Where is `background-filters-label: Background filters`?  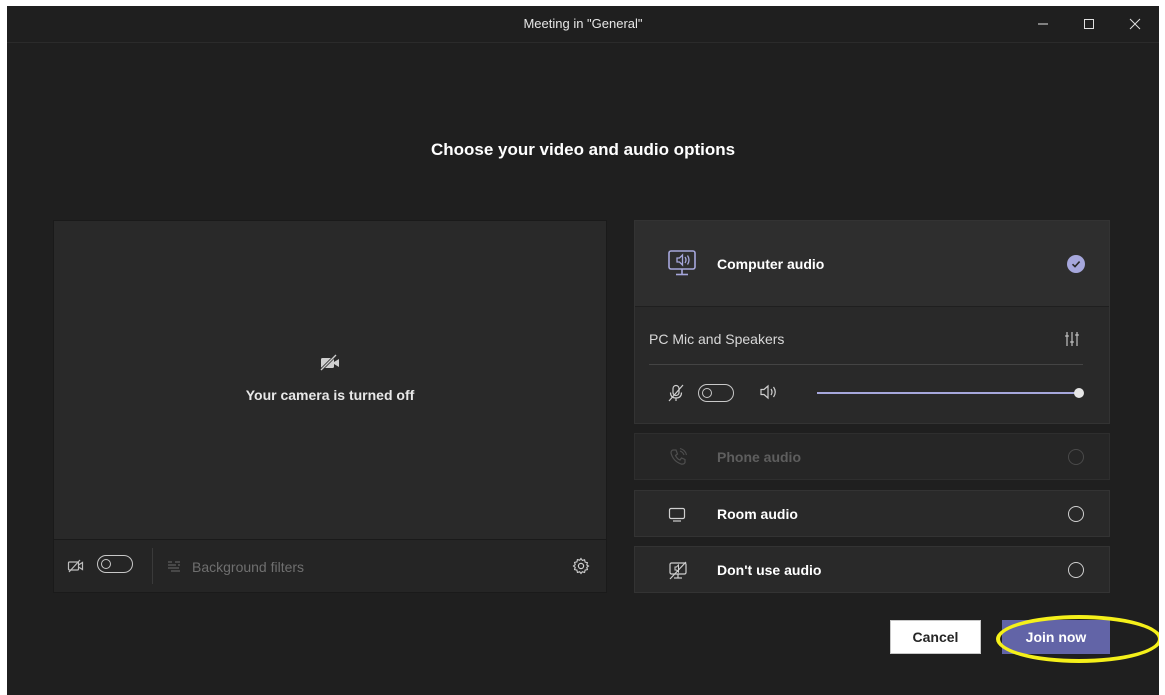
background-filters-label: Background filters is located at coordinates (248, 567).